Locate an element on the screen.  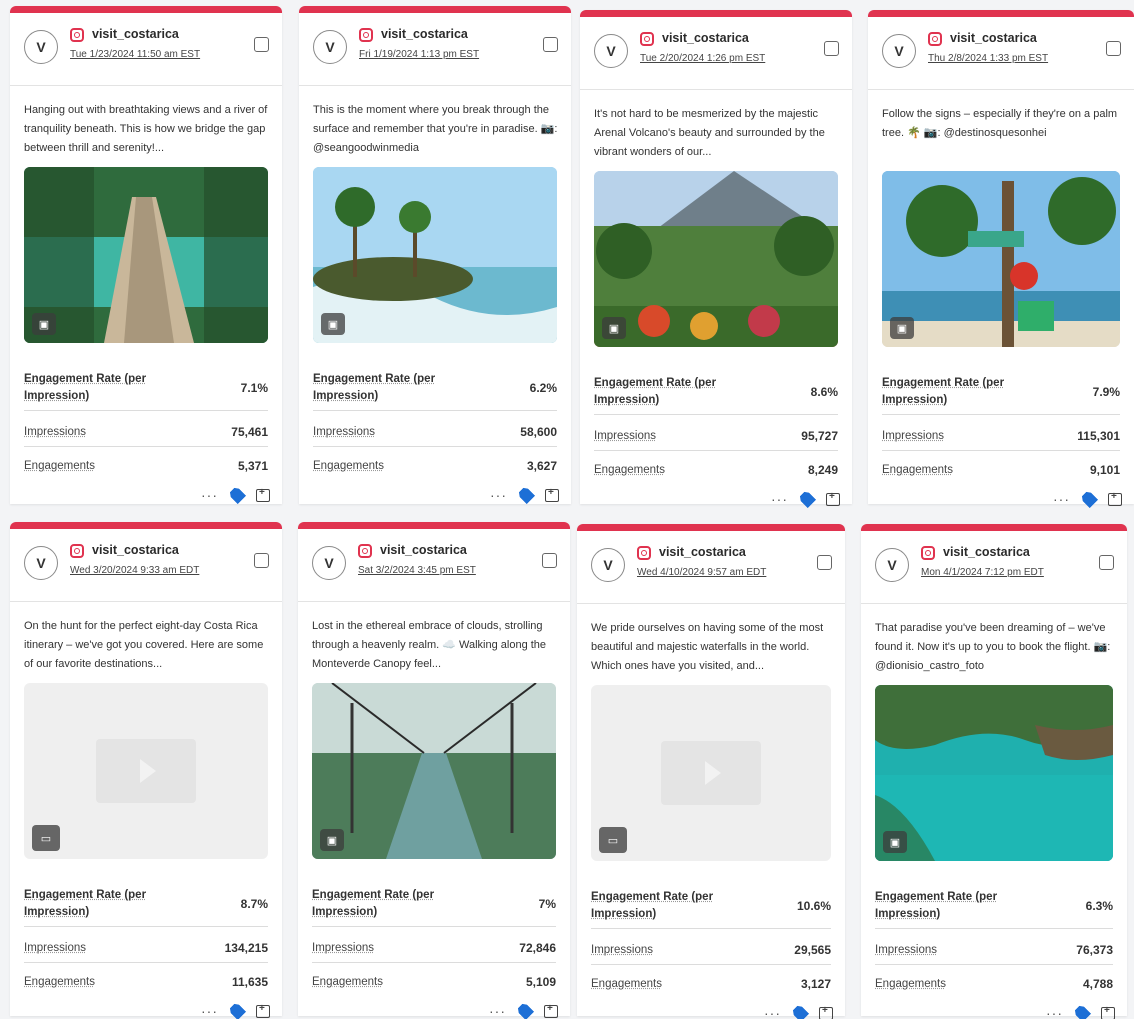
beach-photo is located at coordinates (435, 255).